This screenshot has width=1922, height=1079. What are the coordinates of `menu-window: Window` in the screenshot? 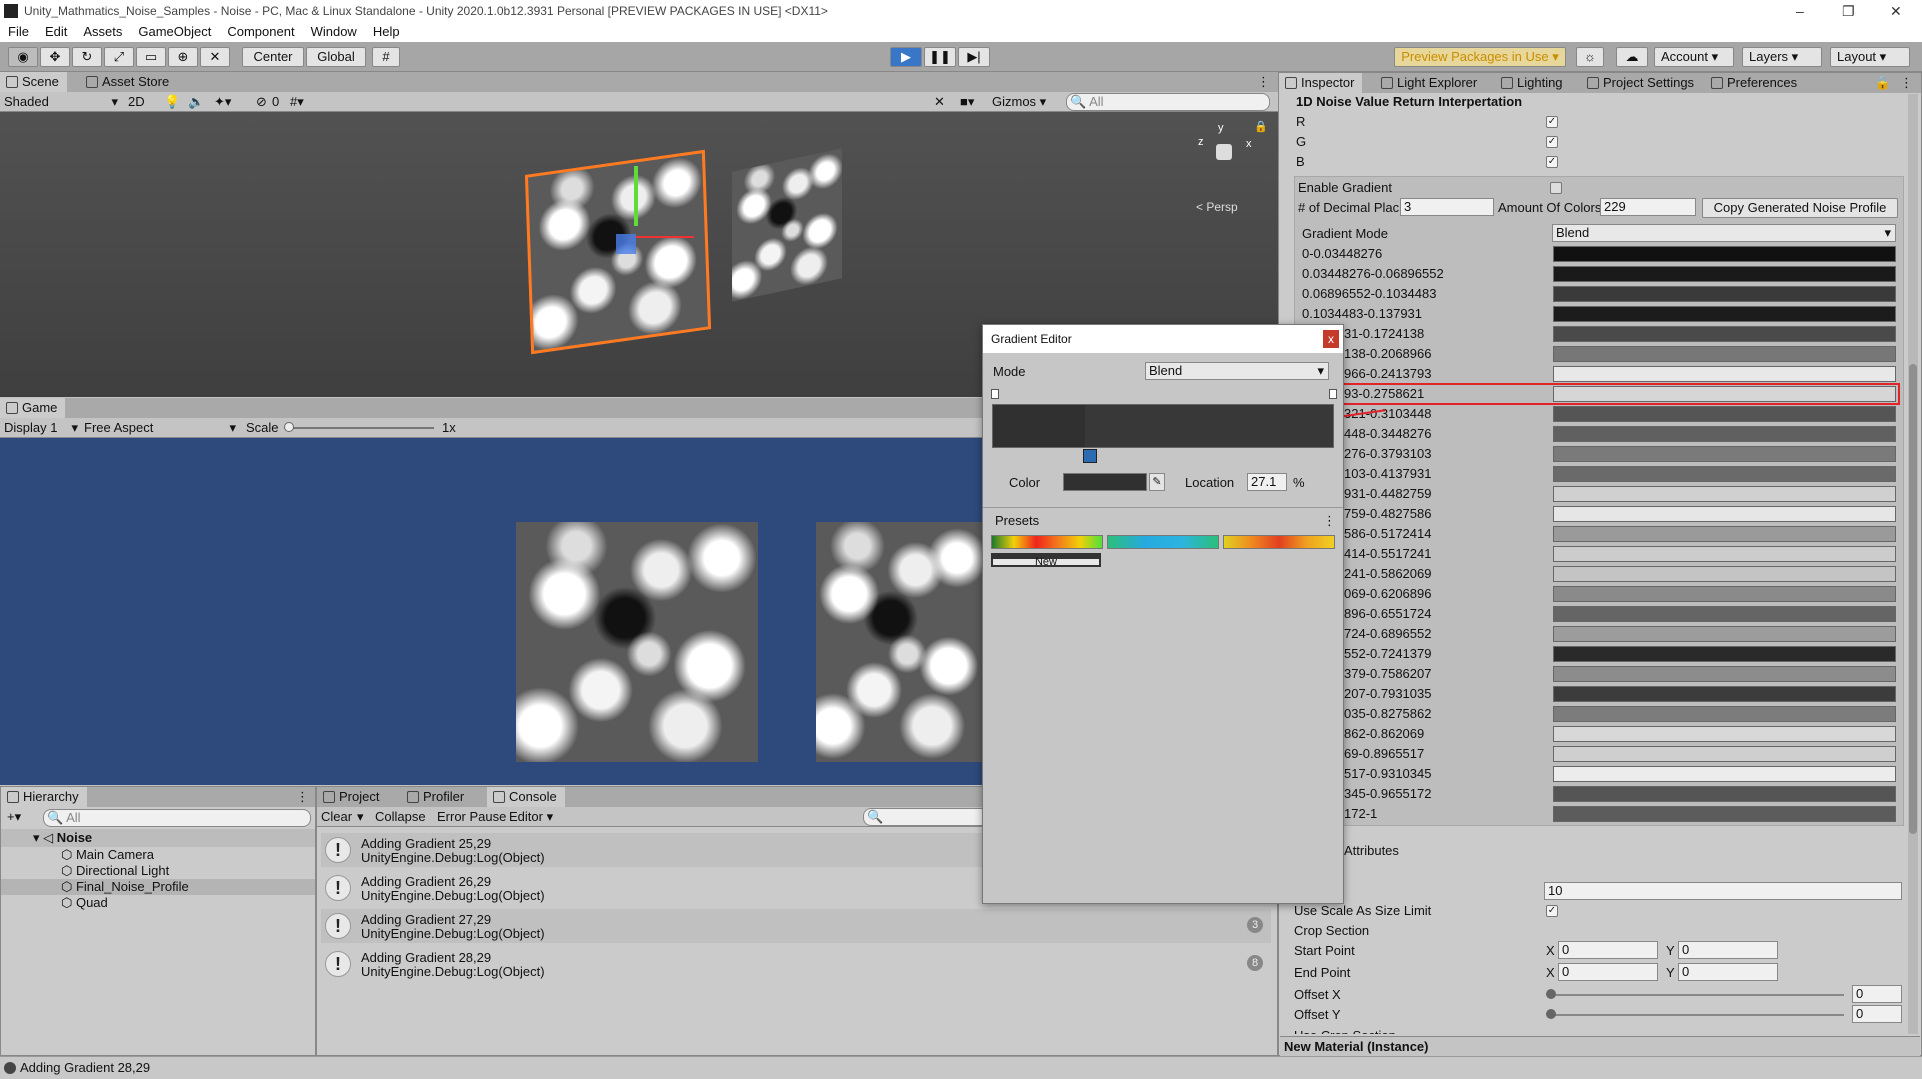 It's located at (334, 32).